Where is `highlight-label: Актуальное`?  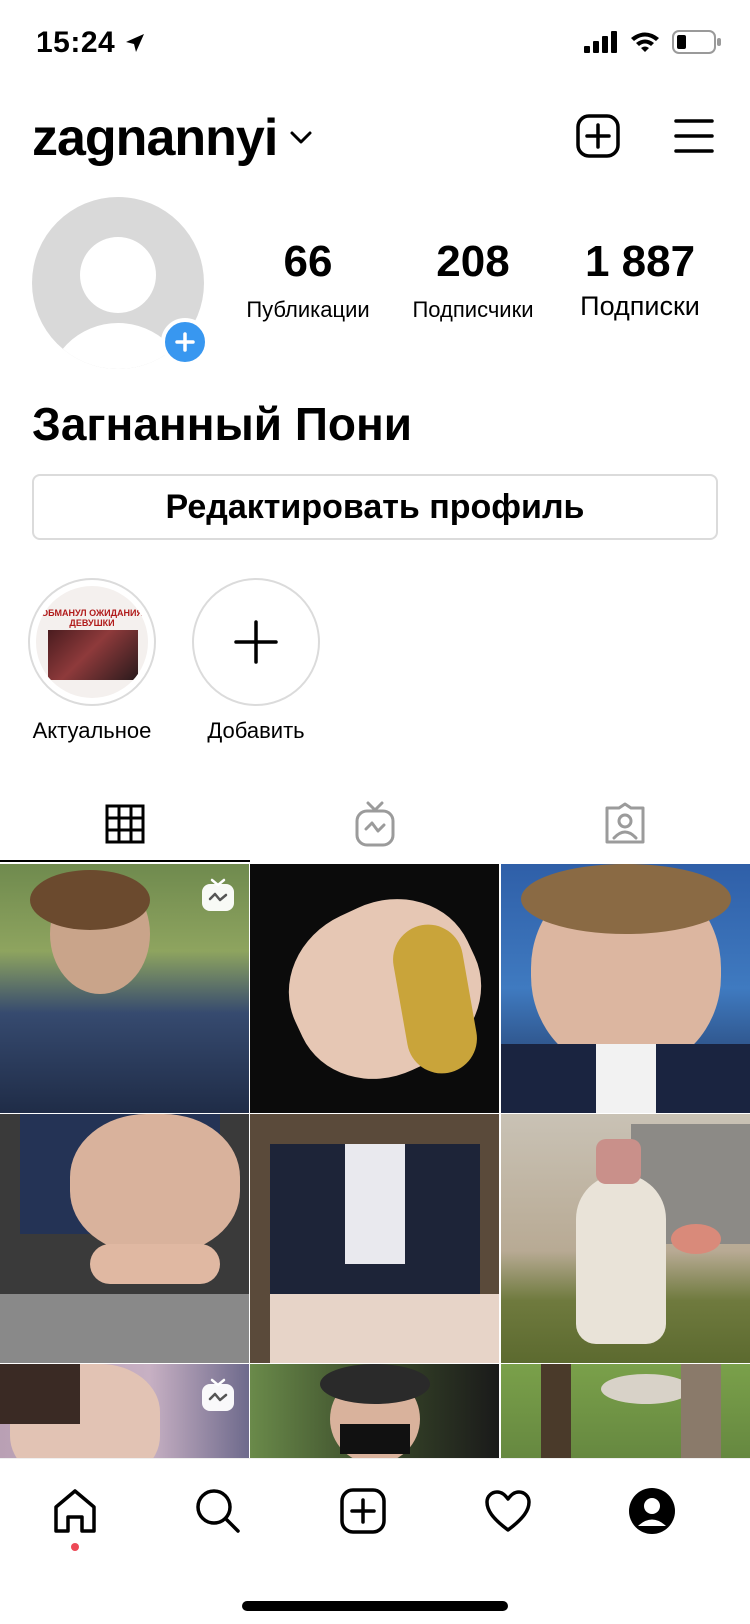
highlight-label: Актуальное is located at coordinates (92, 730).